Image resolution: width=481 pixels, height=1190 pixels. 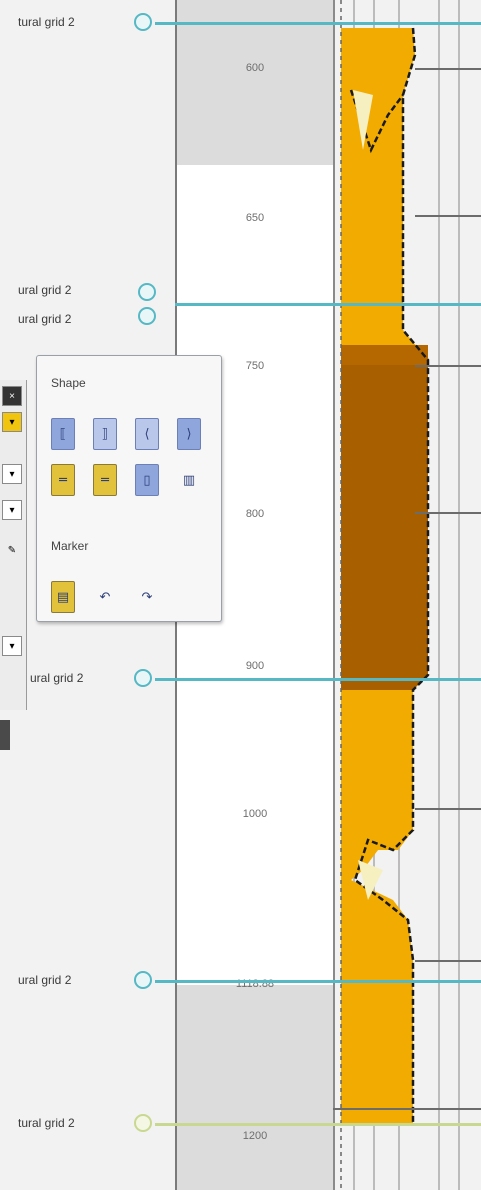 I want to click on shape-tool-icon: ▥, so click(x=189, y=480).